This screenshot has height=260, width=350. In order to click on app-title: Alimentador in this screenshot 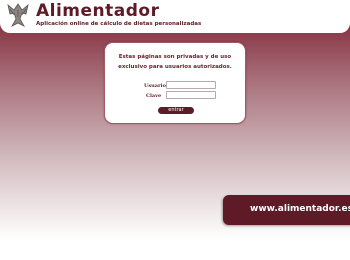, I will do `click(98, 11)`.